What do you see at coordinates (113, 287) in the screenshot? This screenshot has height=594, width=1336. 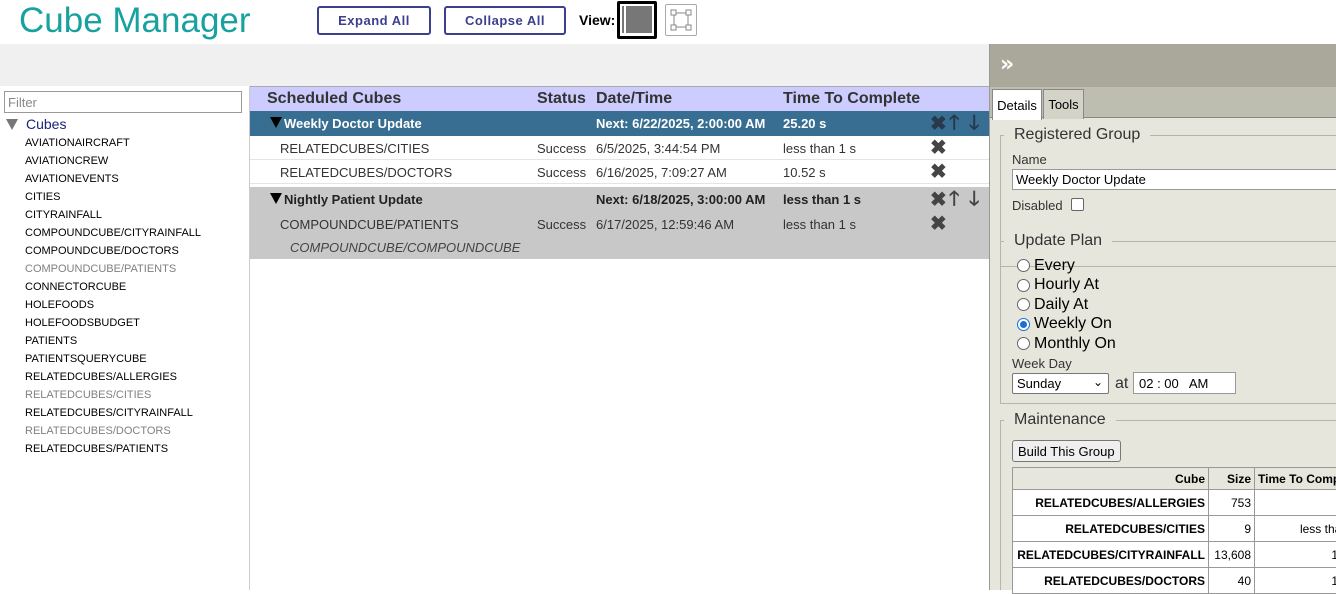 I see `tree-item: CONNECTORCUBE` at bounding box center [113, 287].